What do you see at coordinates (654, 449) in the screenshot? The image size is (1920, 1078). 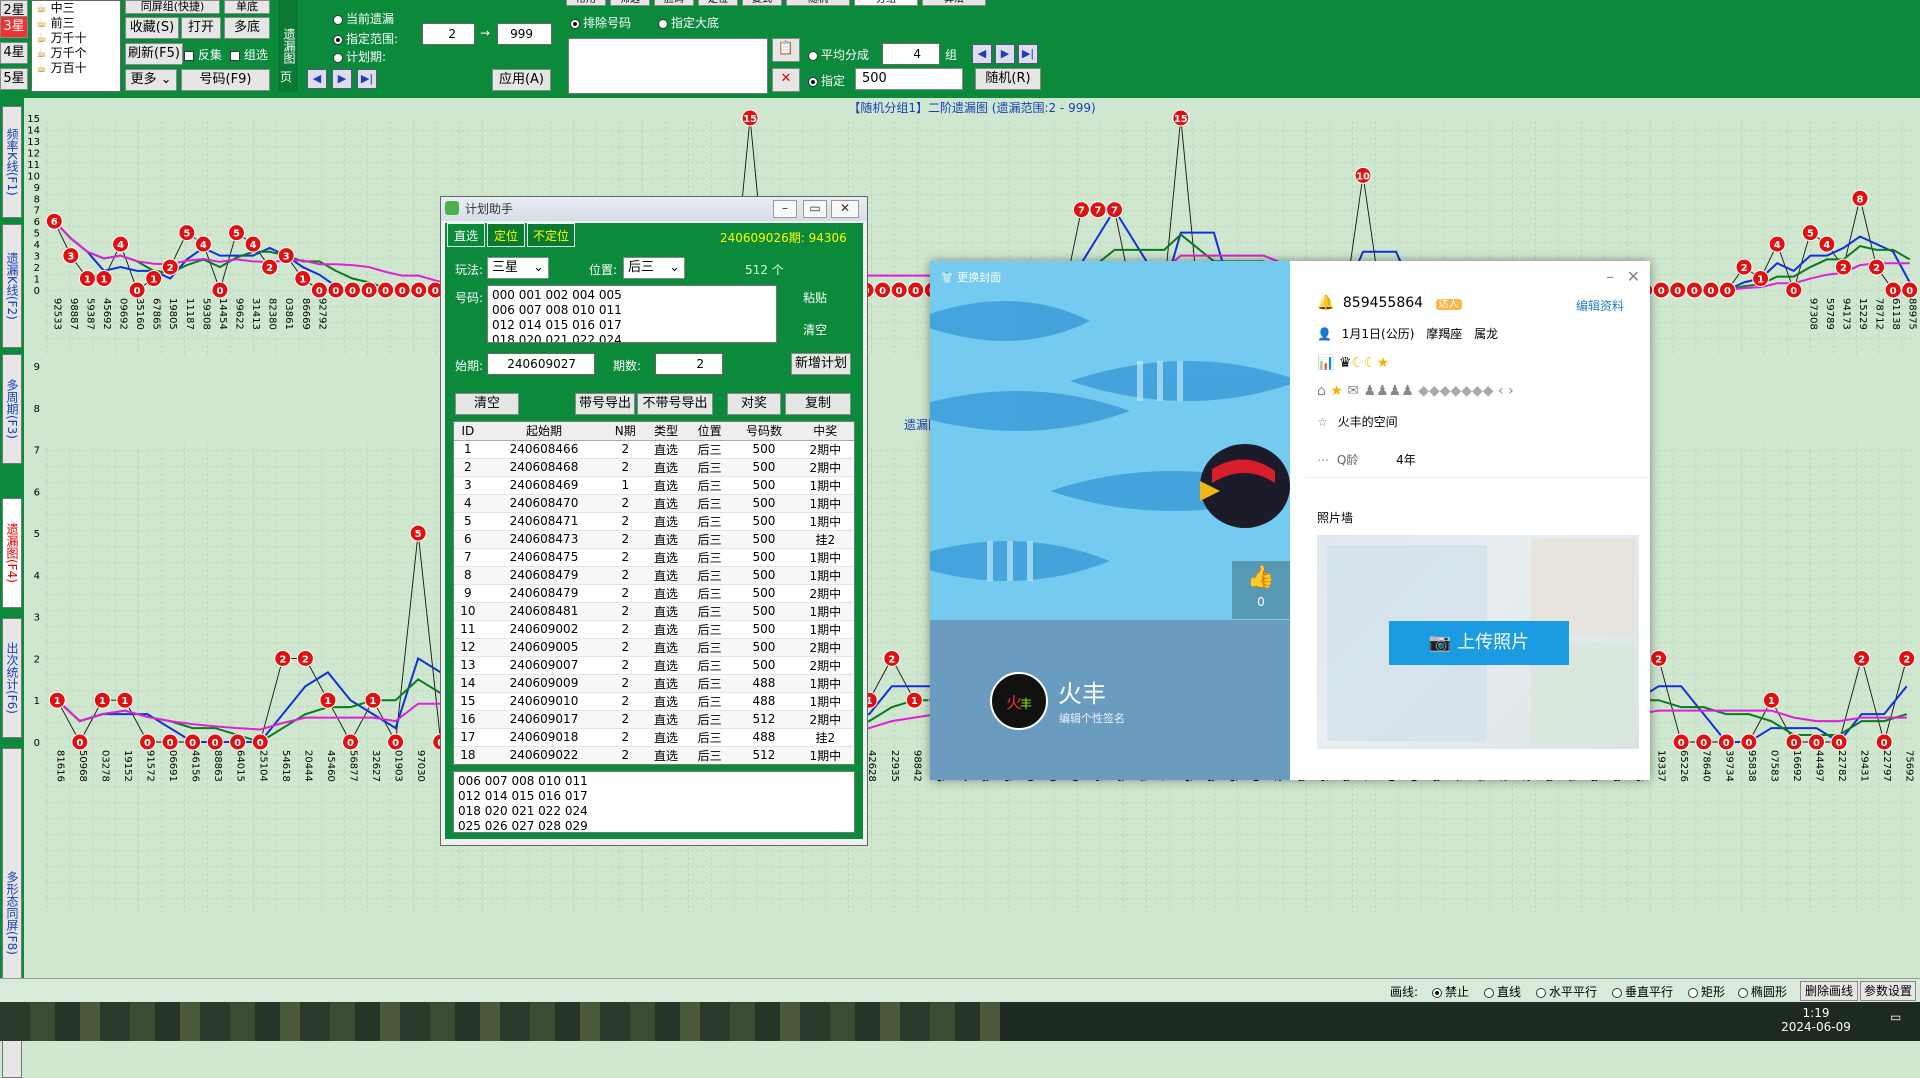 I see `table-row: 1 240608466 2 直选 后三 500 2期中` at bounding box center [654, 449].